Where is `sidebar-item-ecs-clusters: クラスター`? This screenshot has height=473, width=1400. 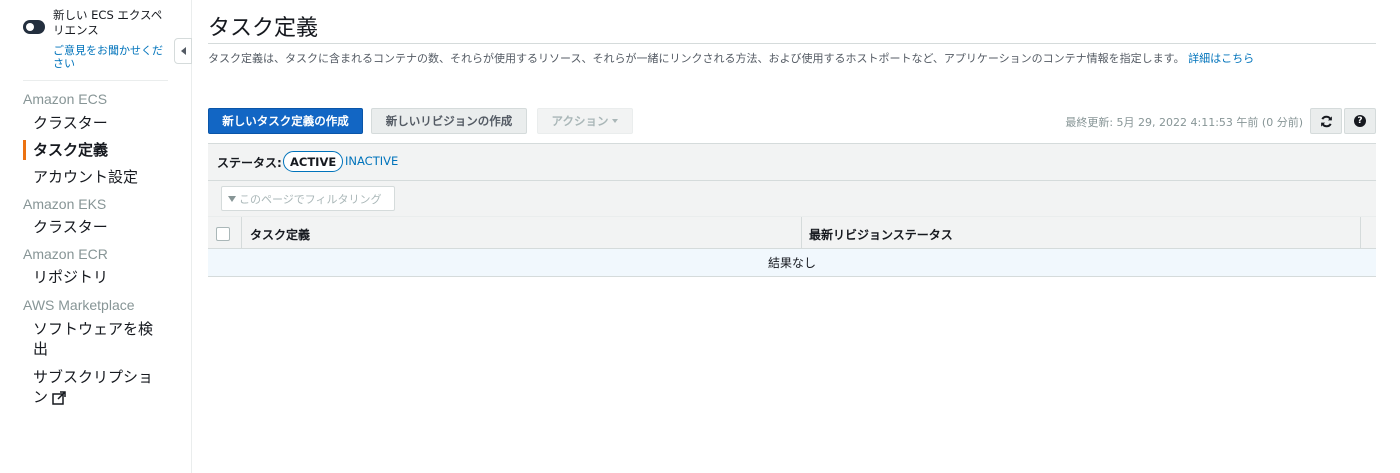
sidebar-item-ecs-clusters: クラスター is located at coordinates (103, 123).